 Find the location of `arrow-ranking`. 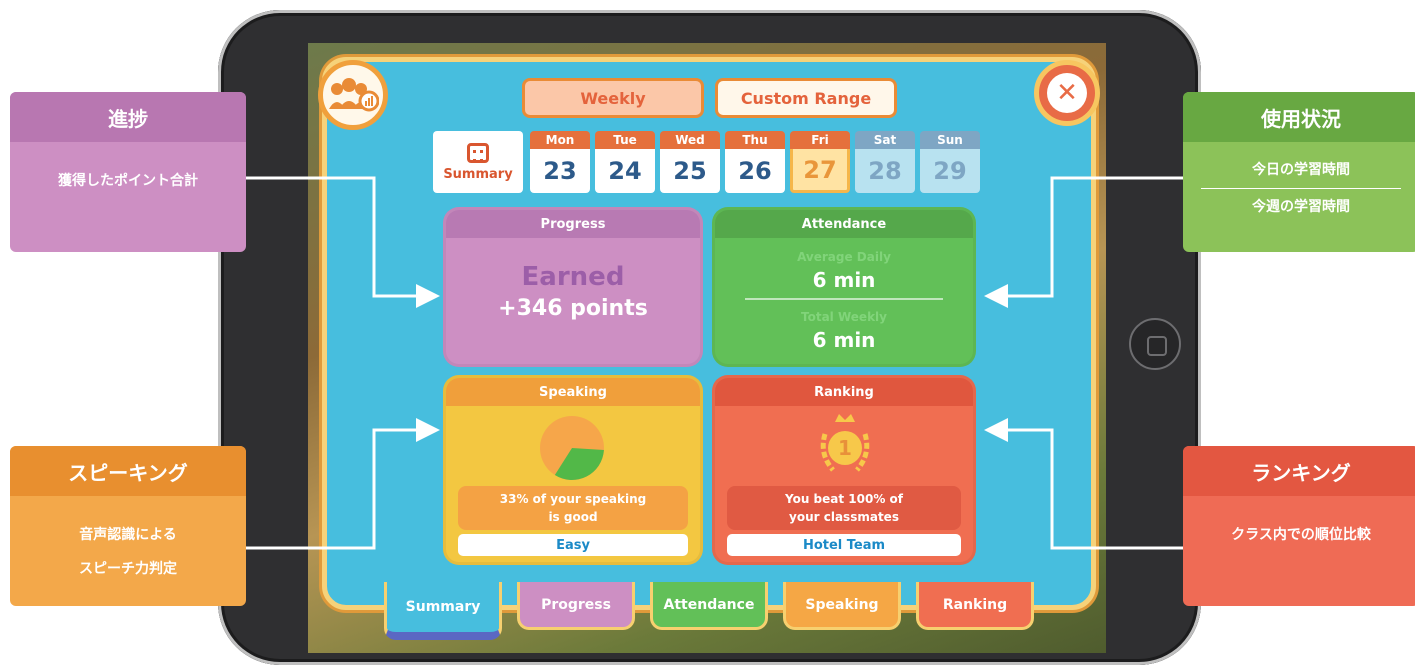

arrow-ranking is located at coordinates (1083, 484).